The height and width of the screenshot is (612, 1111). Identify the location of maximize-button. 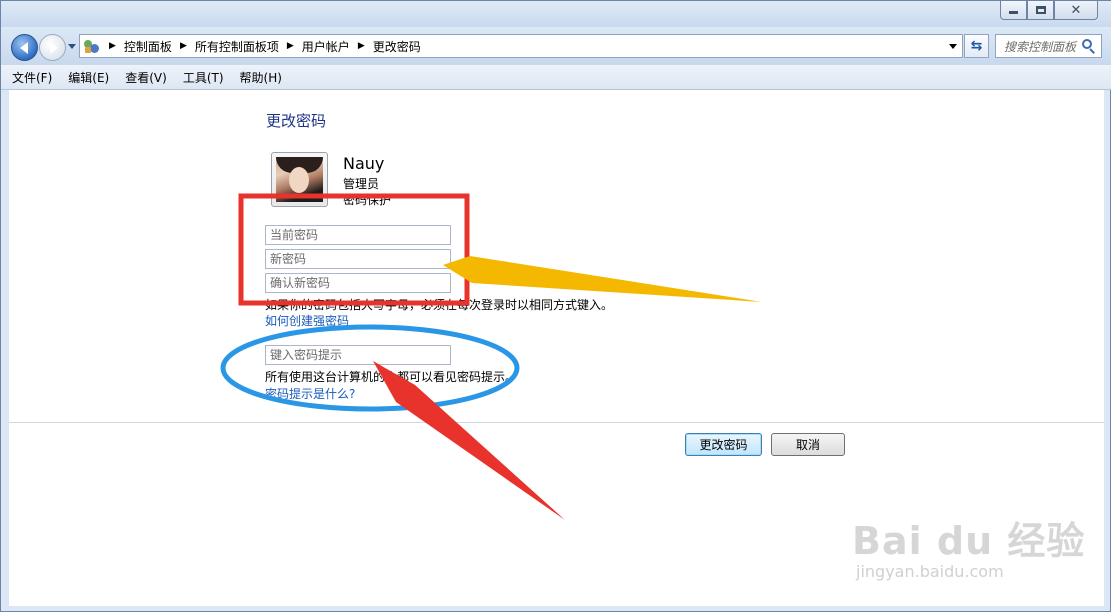
(1040, 10).